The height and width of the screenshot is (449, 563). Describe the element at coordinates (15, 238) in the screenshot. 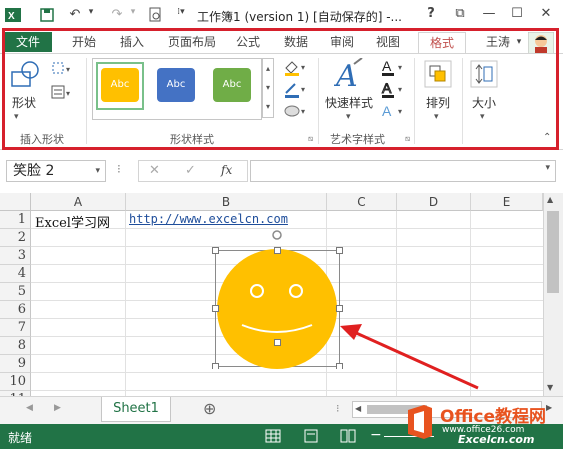

I see `row-header: 2` at that location.